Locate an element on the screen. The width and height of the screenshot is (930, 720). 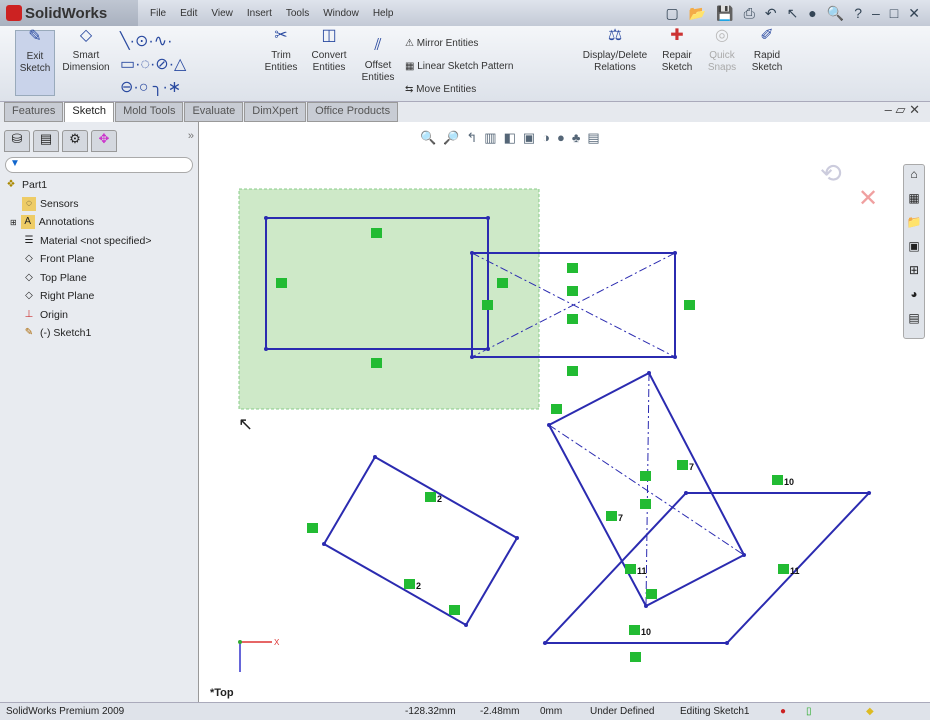
menu-file: File is located at coordinates (158, 13).